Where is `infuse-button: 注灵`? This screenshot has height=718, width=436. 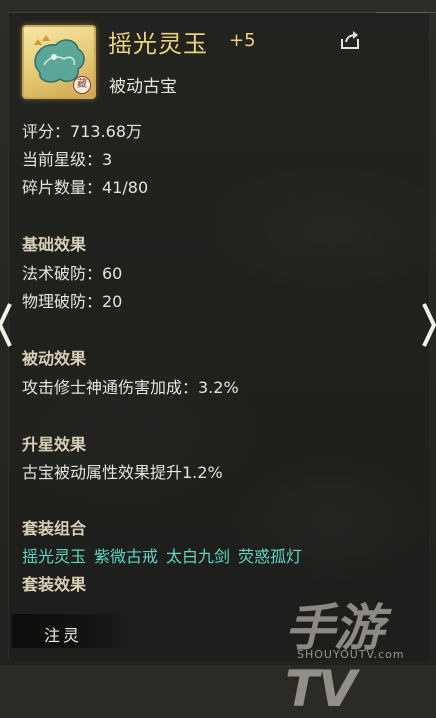 infuse-button: 注灵 is located at coordinates (63, 634).